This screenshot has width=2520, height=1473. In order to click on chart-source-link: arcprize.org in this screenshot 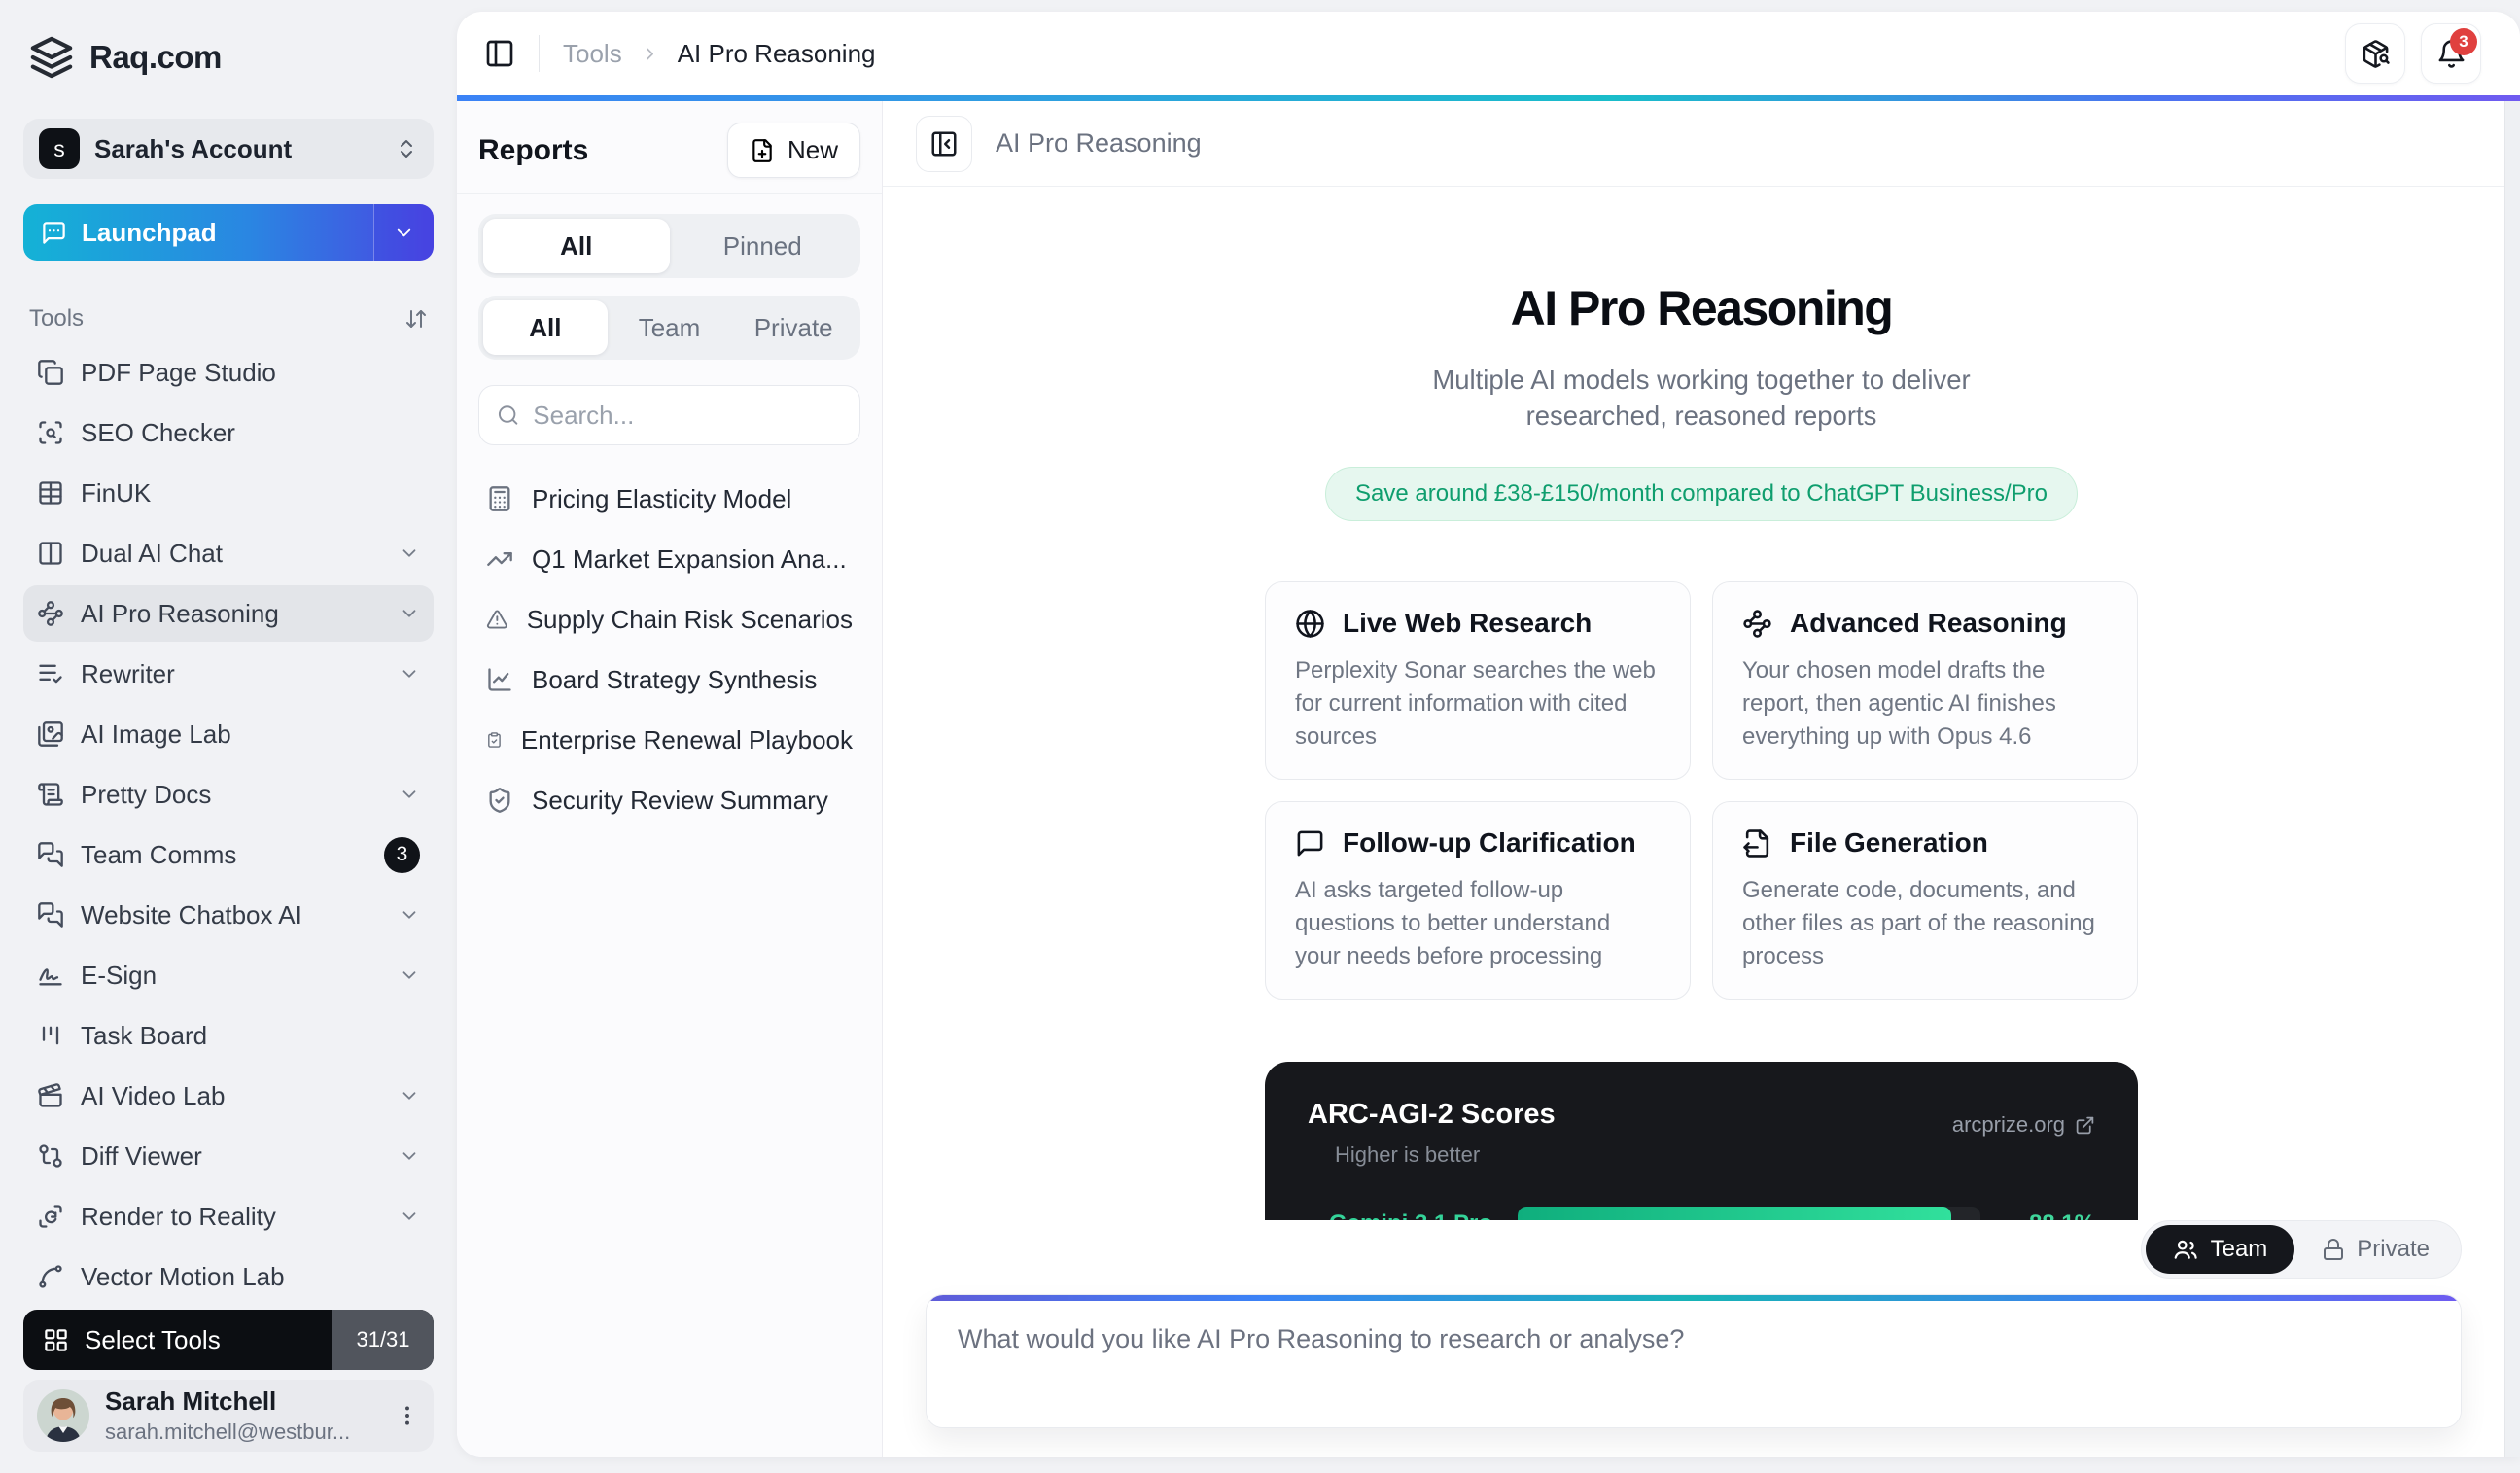, I will do `click(2023, 1125)`.